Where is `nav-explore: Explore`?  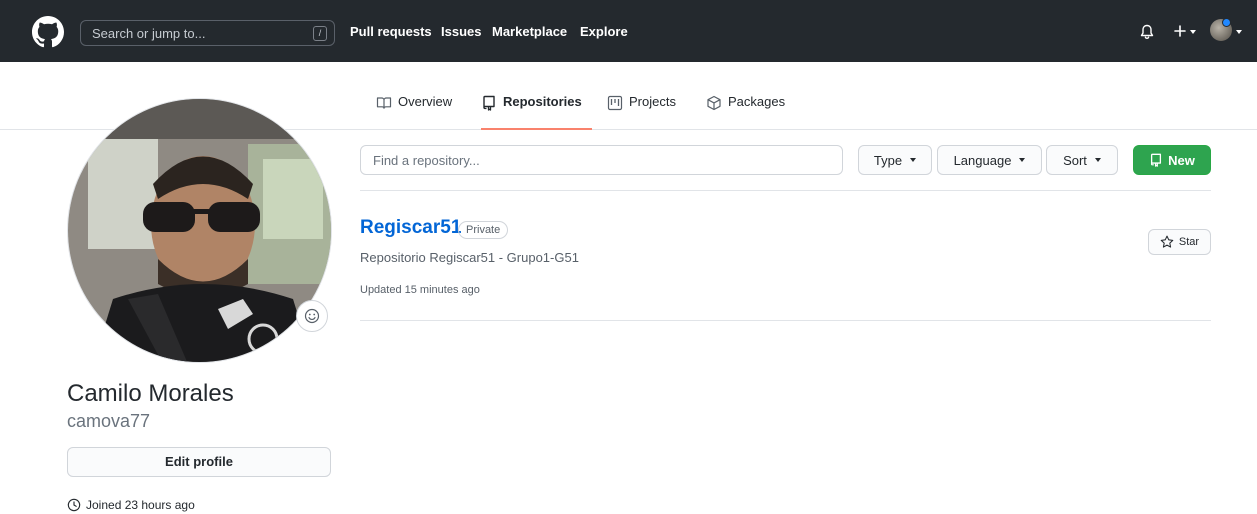
nav-explore: Explore is located at coordinates (604, 31).